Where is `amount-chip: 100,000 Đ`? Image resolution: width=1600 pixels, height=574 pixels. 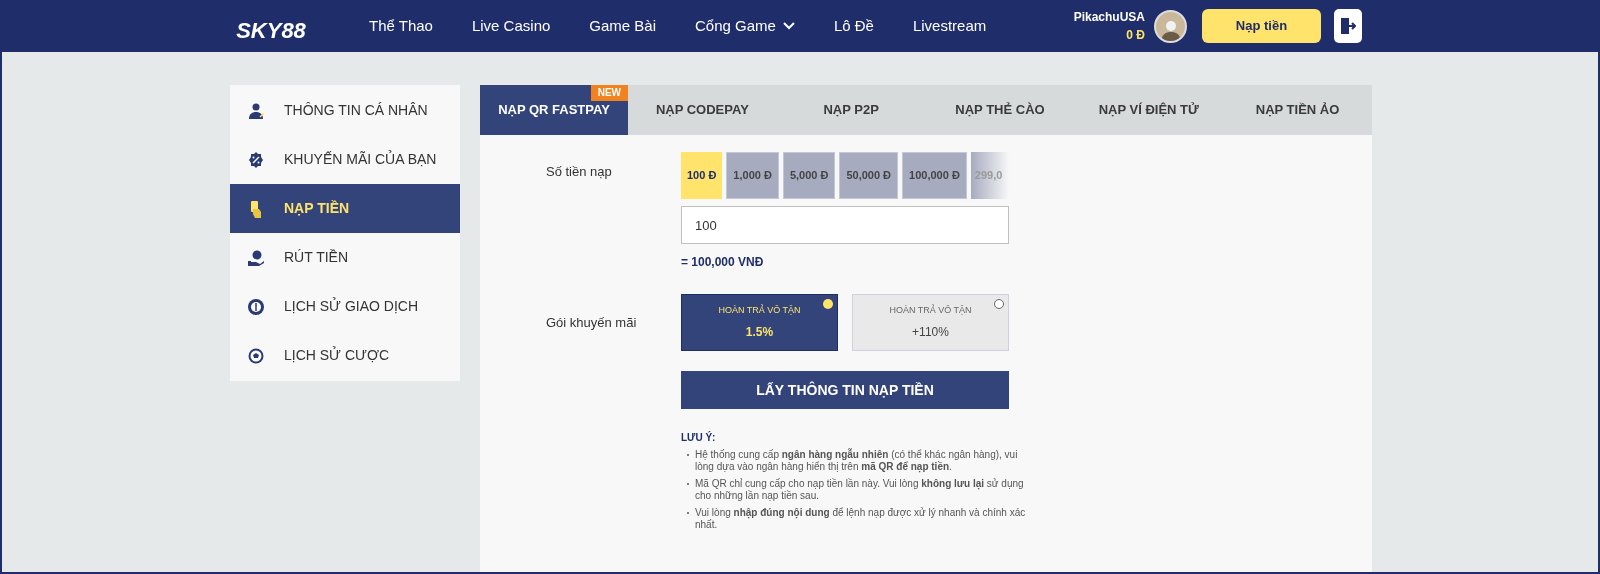 amount-chip: 100,000 Đ is located at coordinates (934, 175).